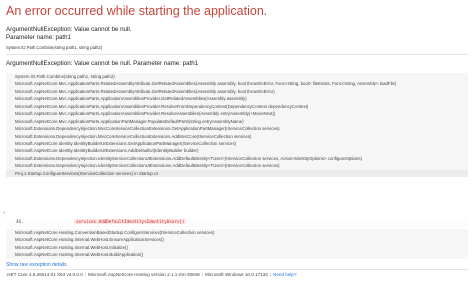  What do you see at coordinates (36, 265) in the screenshot?
I see `show-raw-exception-link: Show raw exception details` at bounding box center [36, 265].